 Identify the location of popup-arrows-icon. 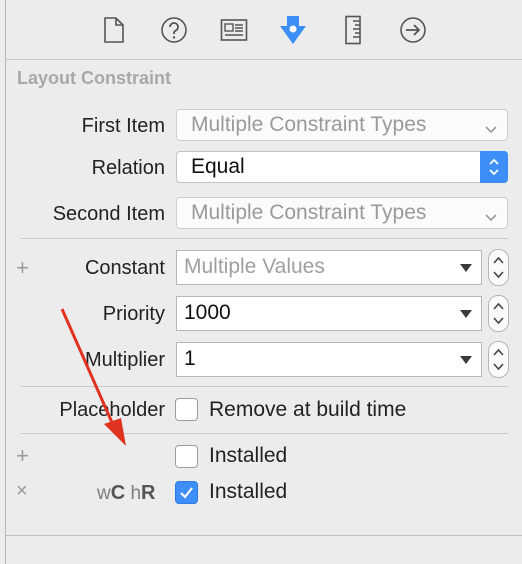
(494, 167).